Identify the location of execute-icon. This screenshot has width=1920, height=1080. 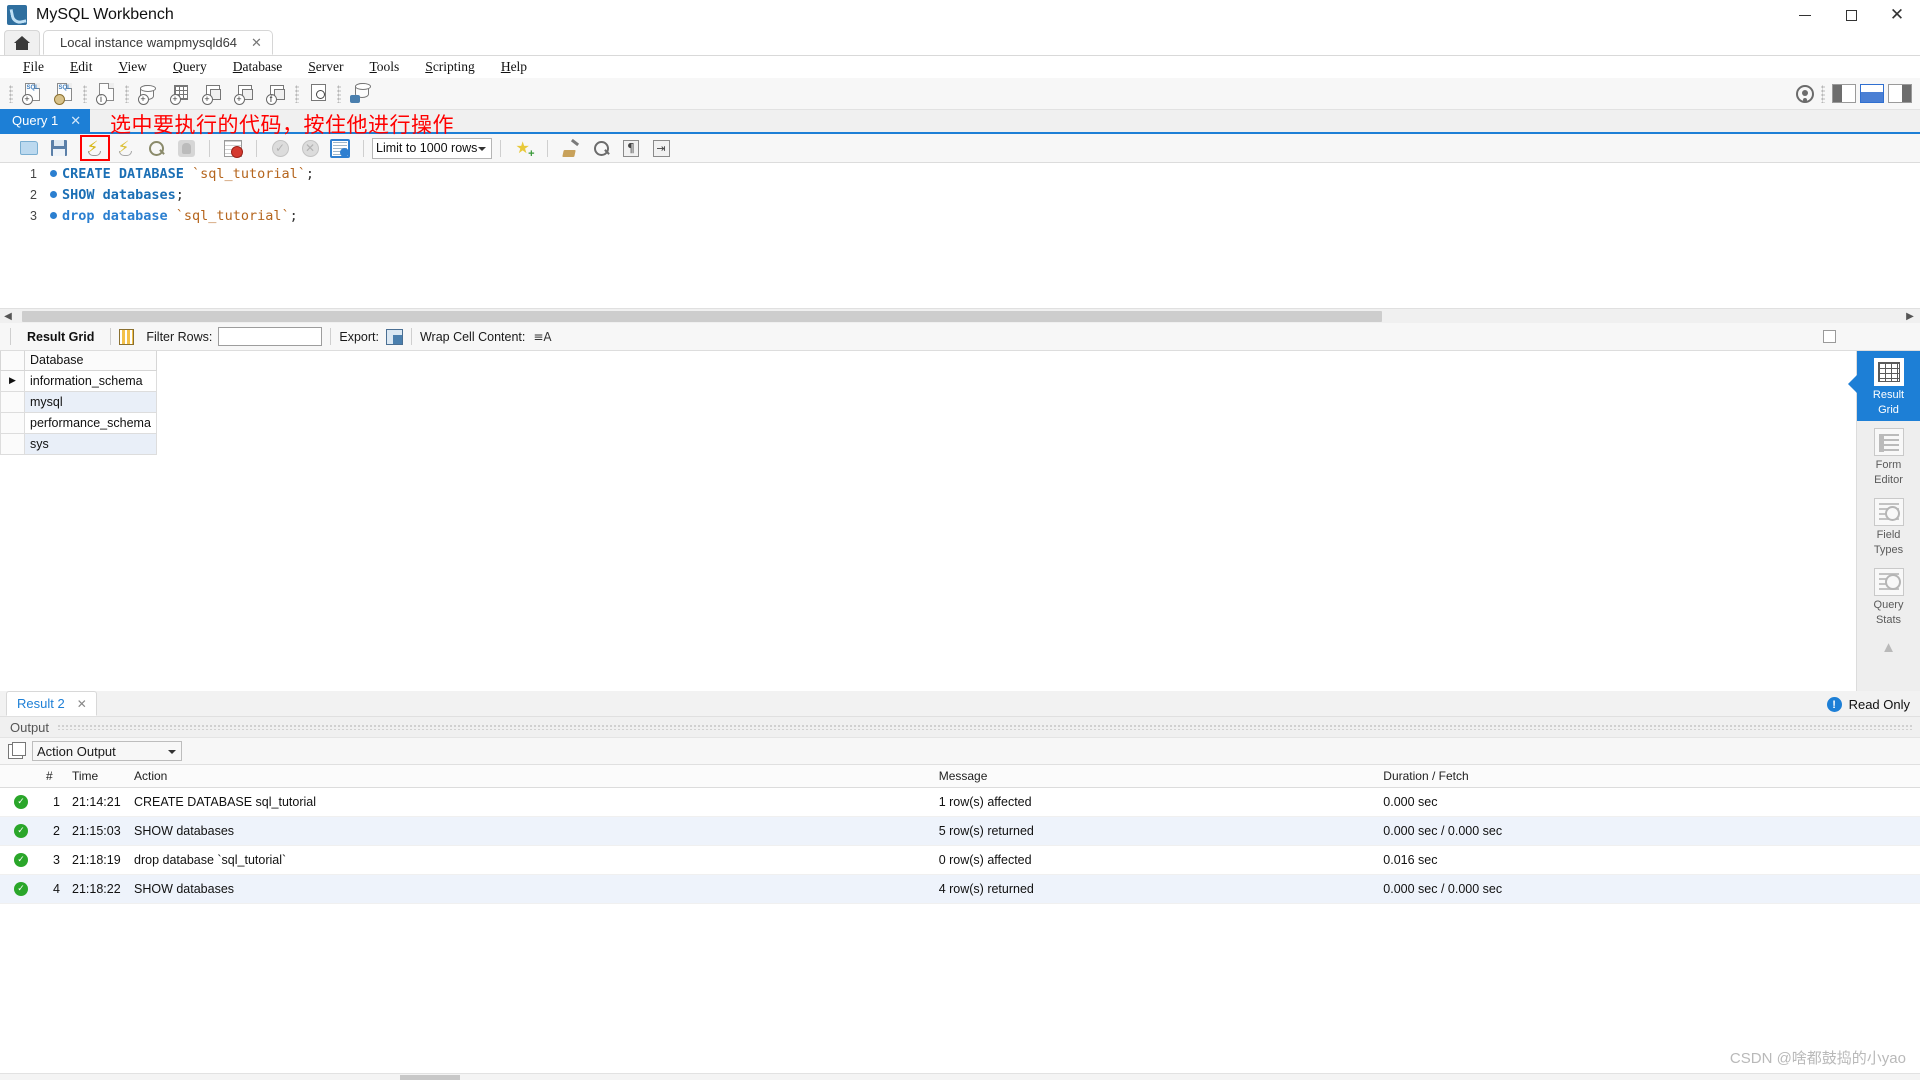
(95, 148).